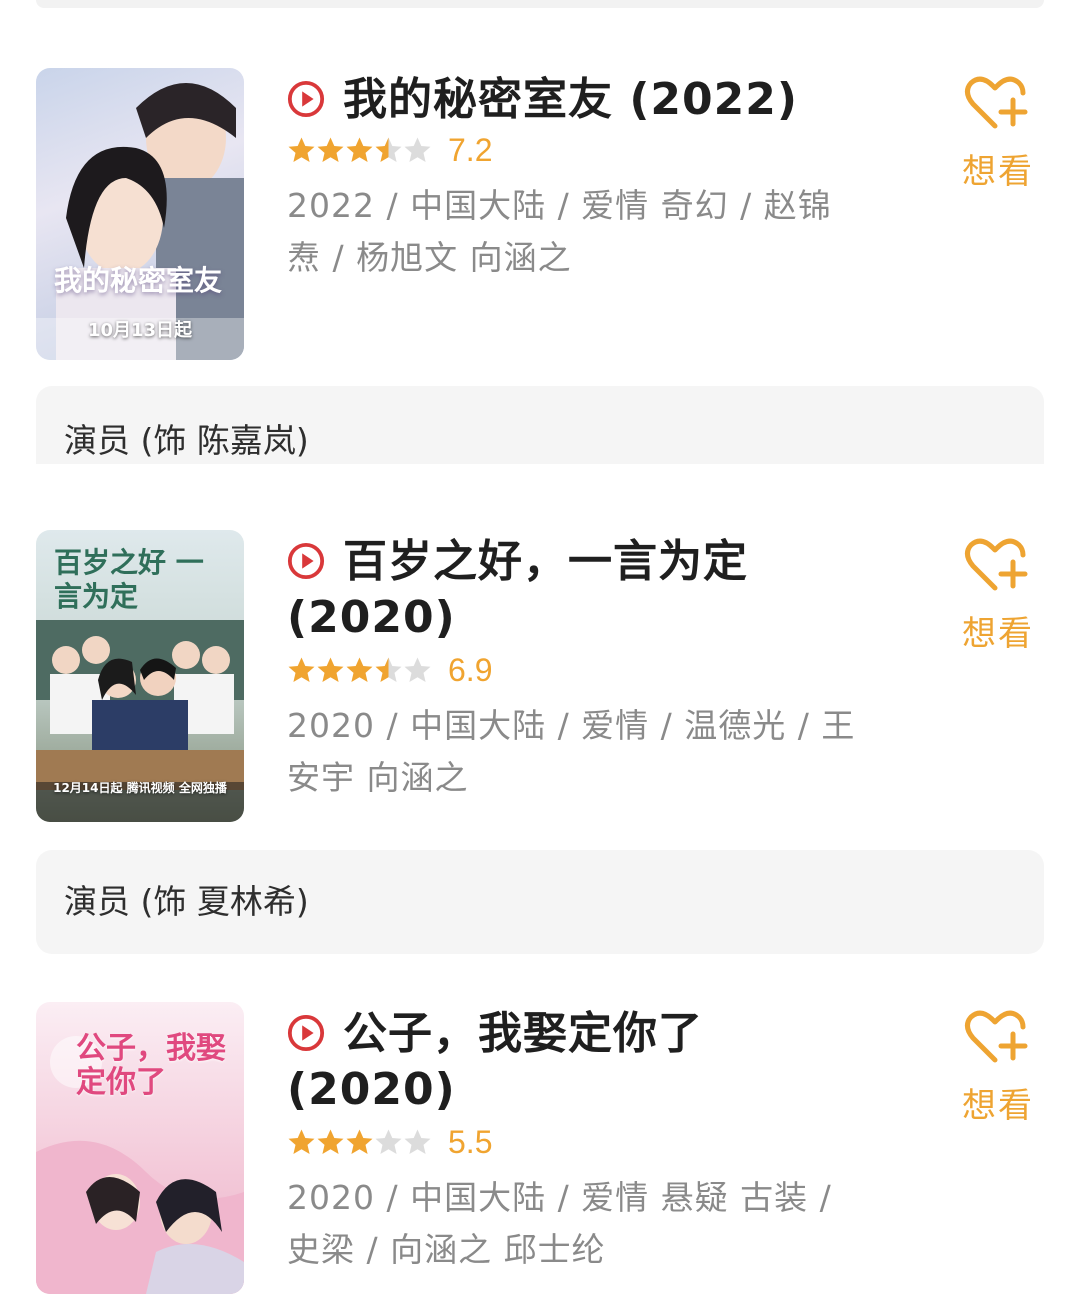 This screenshot has width=1080, height=1308. I want to click on movie-title-row: 我的秘密室友 (2022), so click(587, 100).